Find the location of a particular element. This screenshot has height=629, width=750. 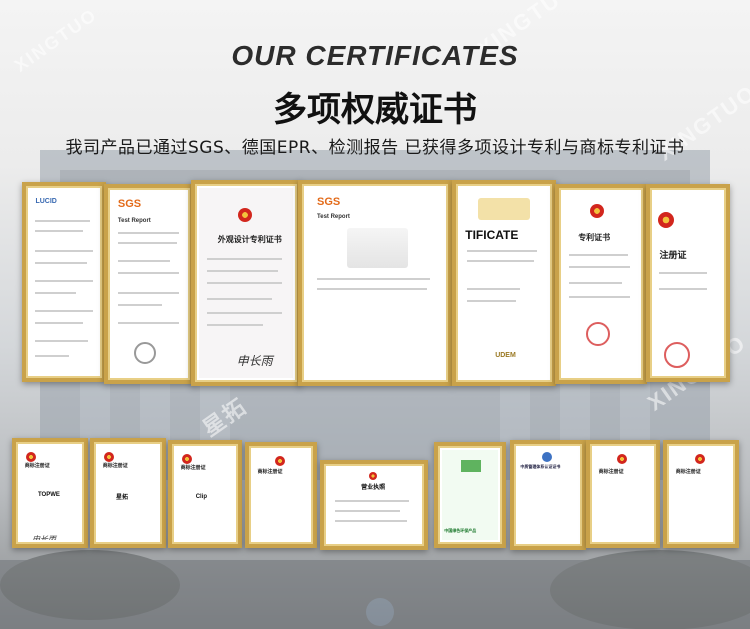

quality-logo is located at coordinates (547, 457).